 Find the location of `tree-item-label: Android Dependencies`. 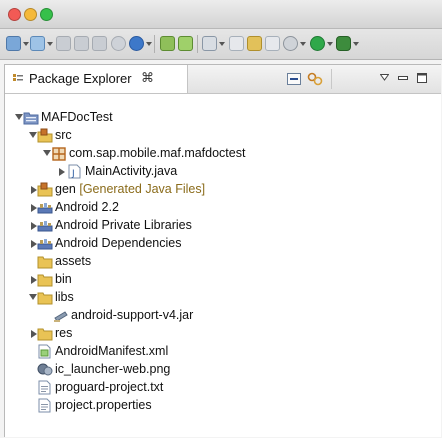

tree-item-label: Android Dependencies is located at coordinates (118, 243).